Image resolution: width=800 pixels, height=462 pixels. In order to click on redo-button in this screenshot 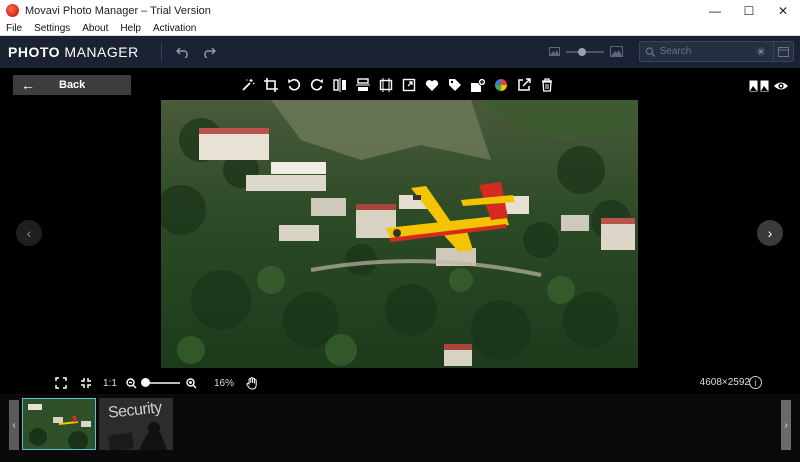, I will do `click(209, 52)`.